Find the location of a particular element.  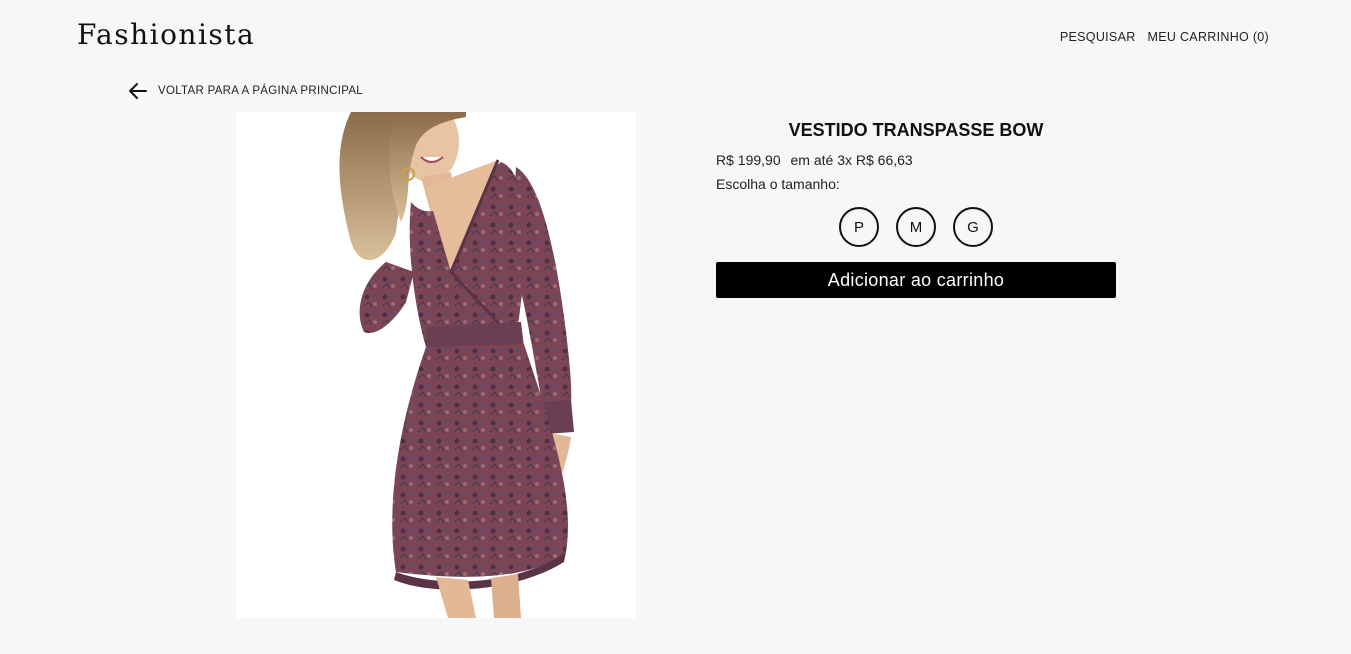

price-line: R$ 199,90 em até 3x R$ 66,63 is located at coordinates (916, 160).